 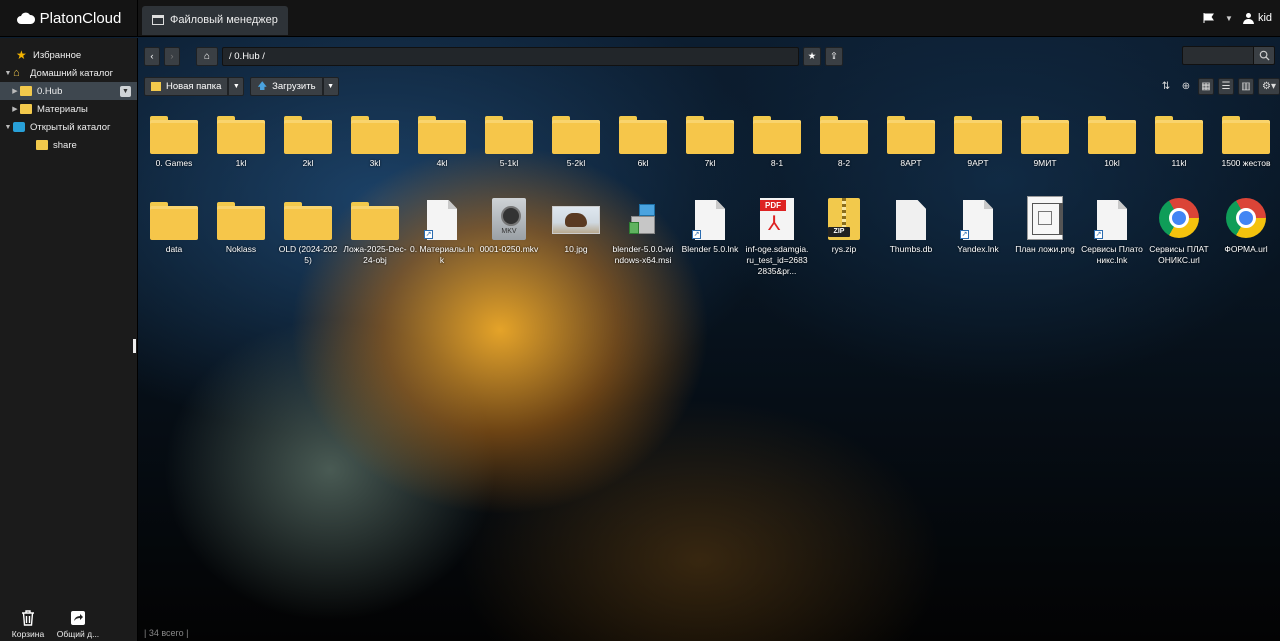 What do you see at coordinates (844, 136) in the screenshot?
I see `file-item: 8-2` at bounding box center [844, 136].